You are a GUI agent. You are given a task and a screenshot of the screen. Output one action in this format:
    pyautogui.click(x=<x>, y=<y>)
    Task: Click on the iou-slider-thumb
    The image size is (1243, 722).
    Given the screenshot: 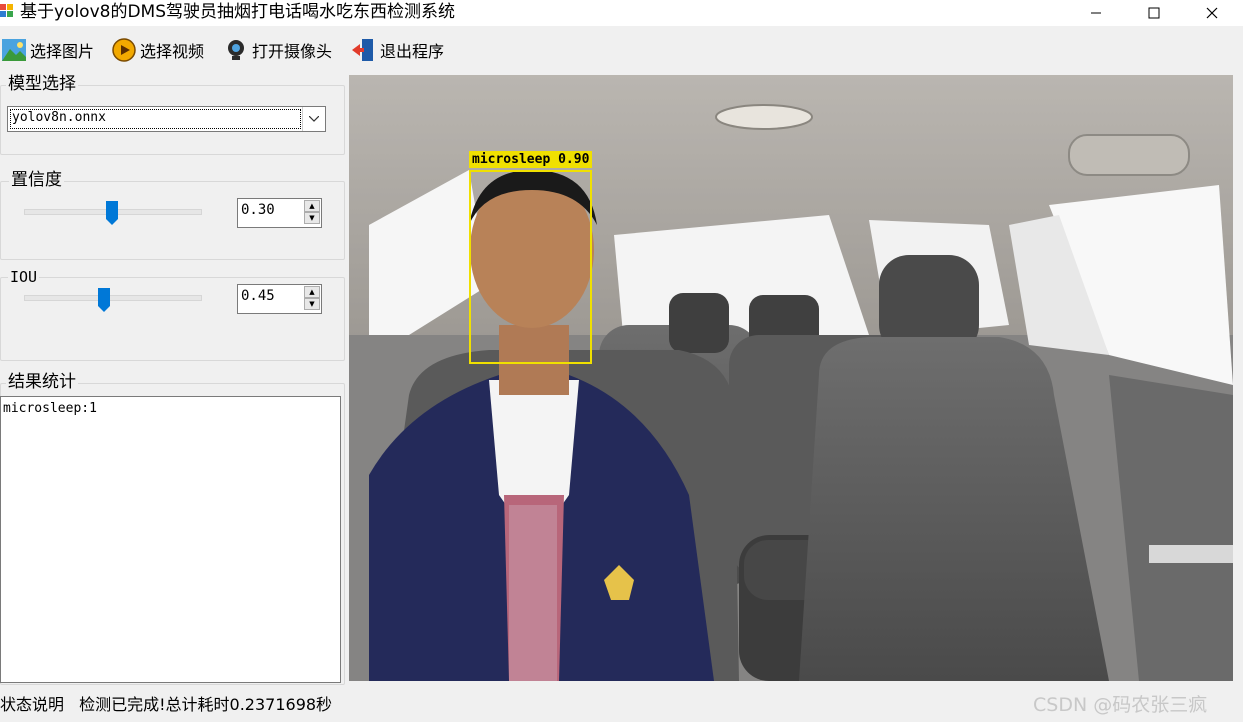 What is the action you would take?
    pyautogui.click(x=104, y=300)
    